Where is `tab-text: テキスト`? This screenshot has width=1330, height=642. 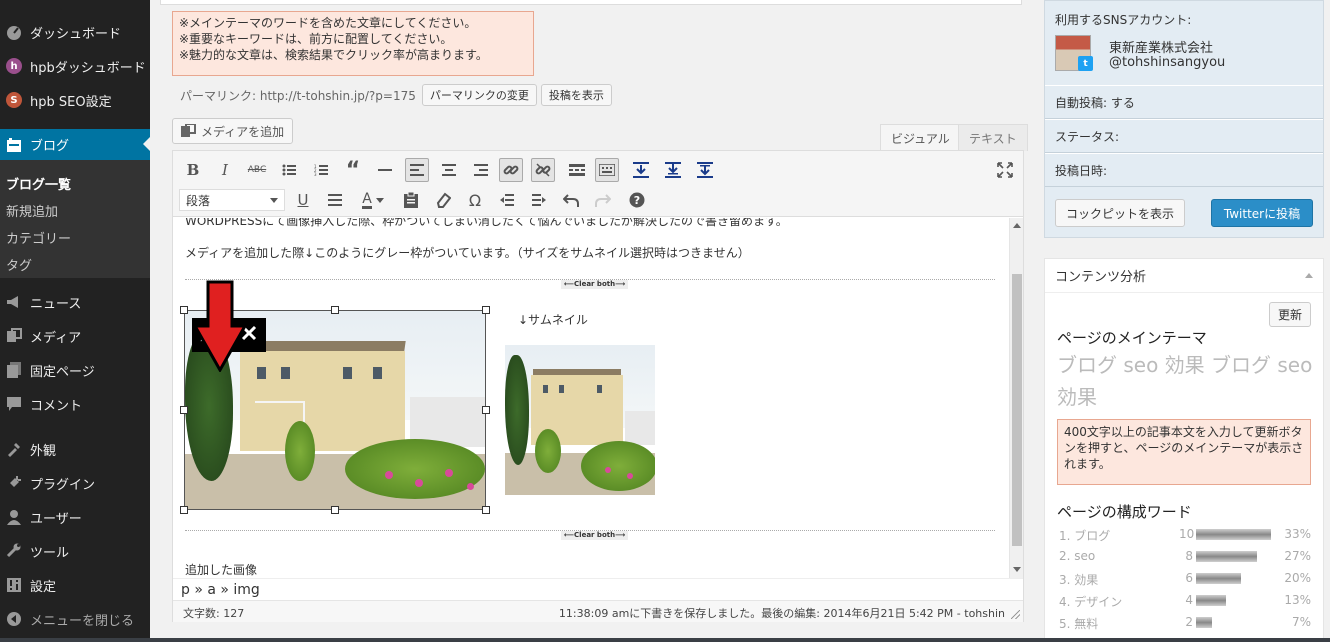
tab-text: テキスト is located at coordinates (993, 137).